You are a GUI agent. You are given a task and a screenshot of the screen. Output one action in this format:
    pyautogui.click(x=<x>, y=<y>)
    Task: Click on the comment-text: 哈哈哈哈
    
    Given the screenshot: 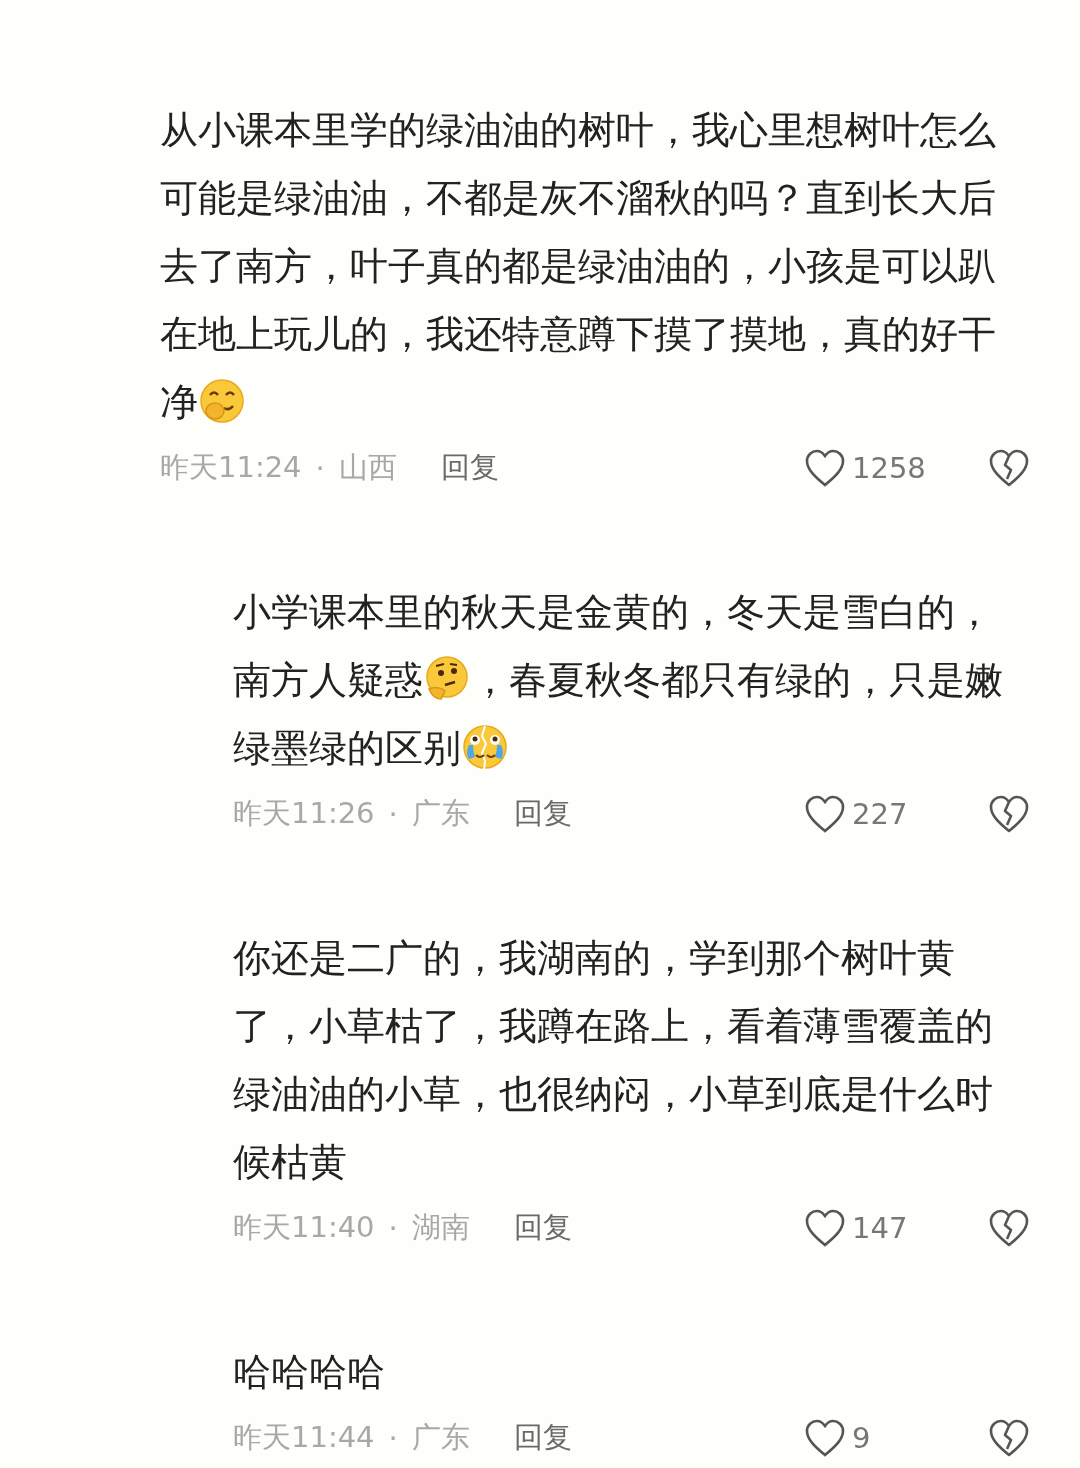 What is the action you would take?
    pyautogui.click(x=309, y=1372)
    